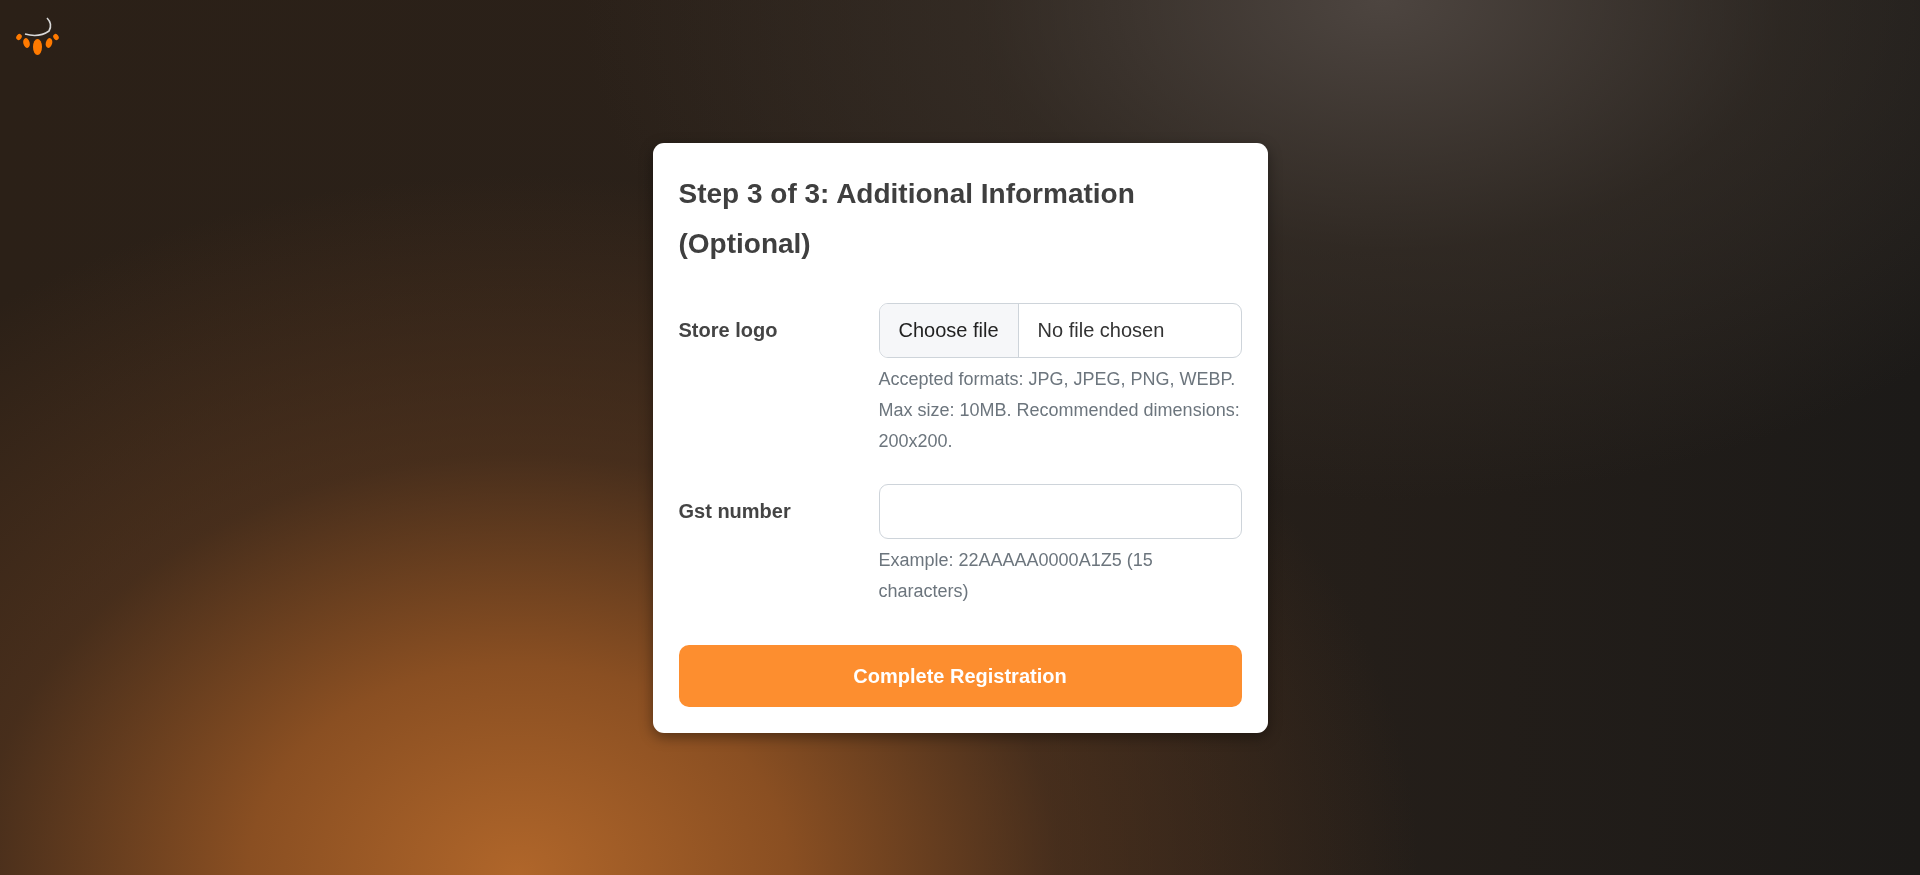 This screenshot has height=875, width=1920. What do you see at coordinates (907, 219) in the screenshot?
I see `step-title: Step 3 of 3: Additional Information (Optional)` at bounding box center [907, 219].